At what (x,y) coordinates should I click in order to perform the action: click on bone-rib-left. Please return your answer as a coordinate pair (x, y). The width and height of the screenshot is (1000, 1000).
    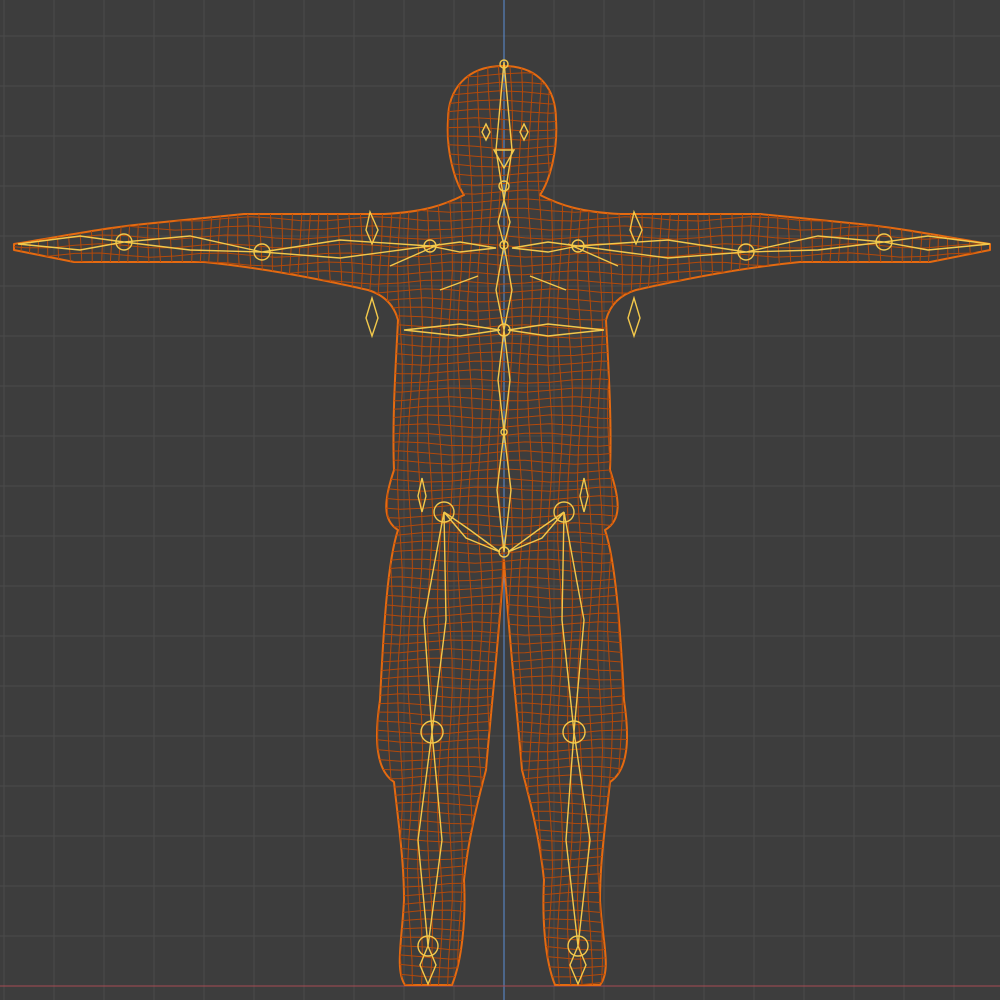
    Looking at the image, I should click on (459, 283).